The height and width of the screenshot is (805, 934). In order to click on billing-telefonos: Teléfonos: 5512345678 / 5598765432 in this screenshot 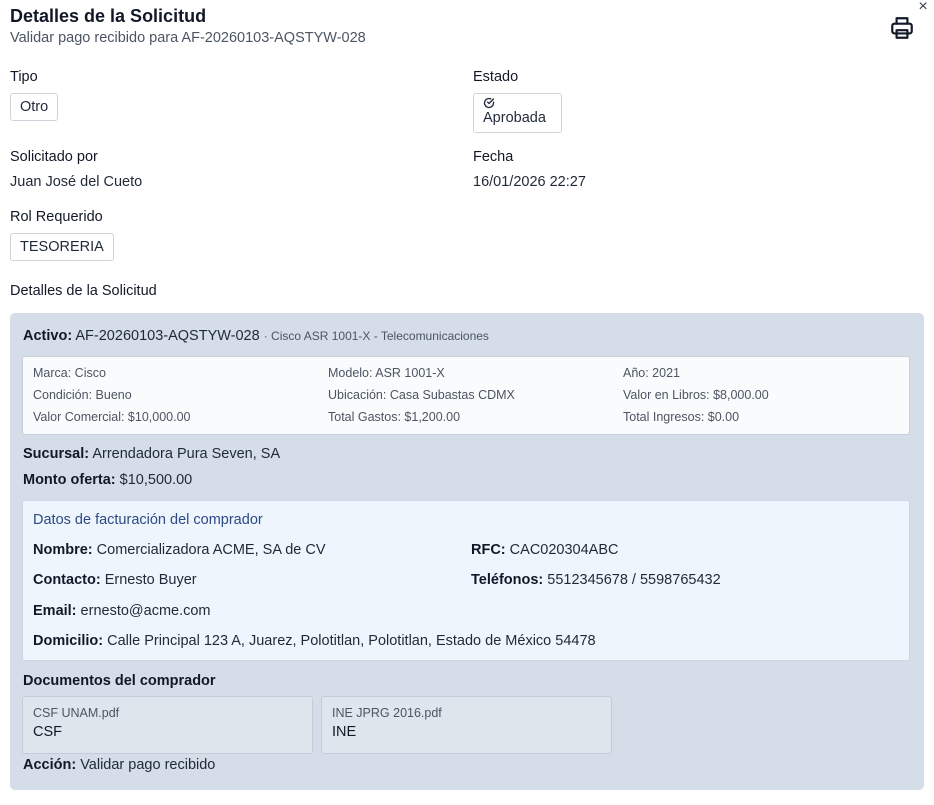, I will do `click(596, 580)`.